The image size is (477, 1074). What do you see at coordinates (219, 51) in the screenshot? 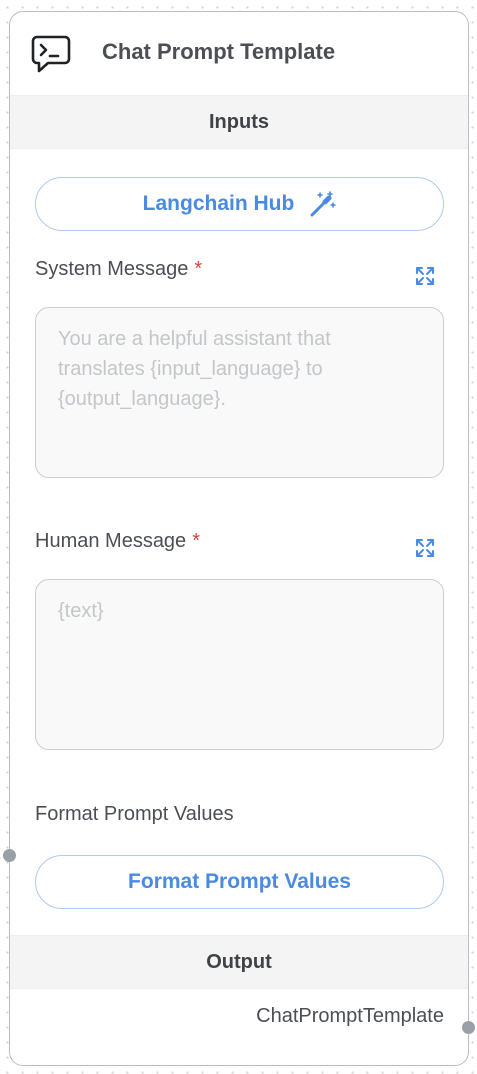
I see `node-title: Chat Prompt Template` at bounding box center [219, 51].